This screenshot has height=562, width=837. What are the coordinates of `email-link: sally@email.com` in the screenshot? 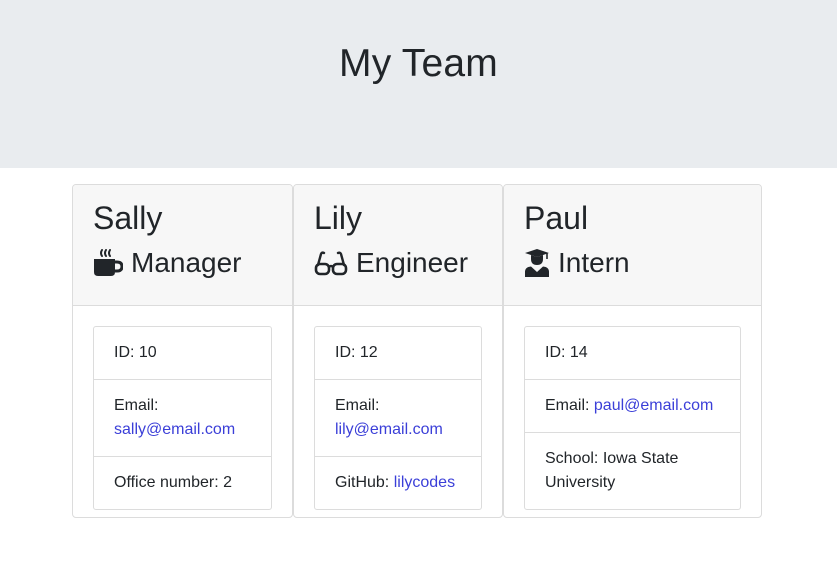 It's located at (174, 429).